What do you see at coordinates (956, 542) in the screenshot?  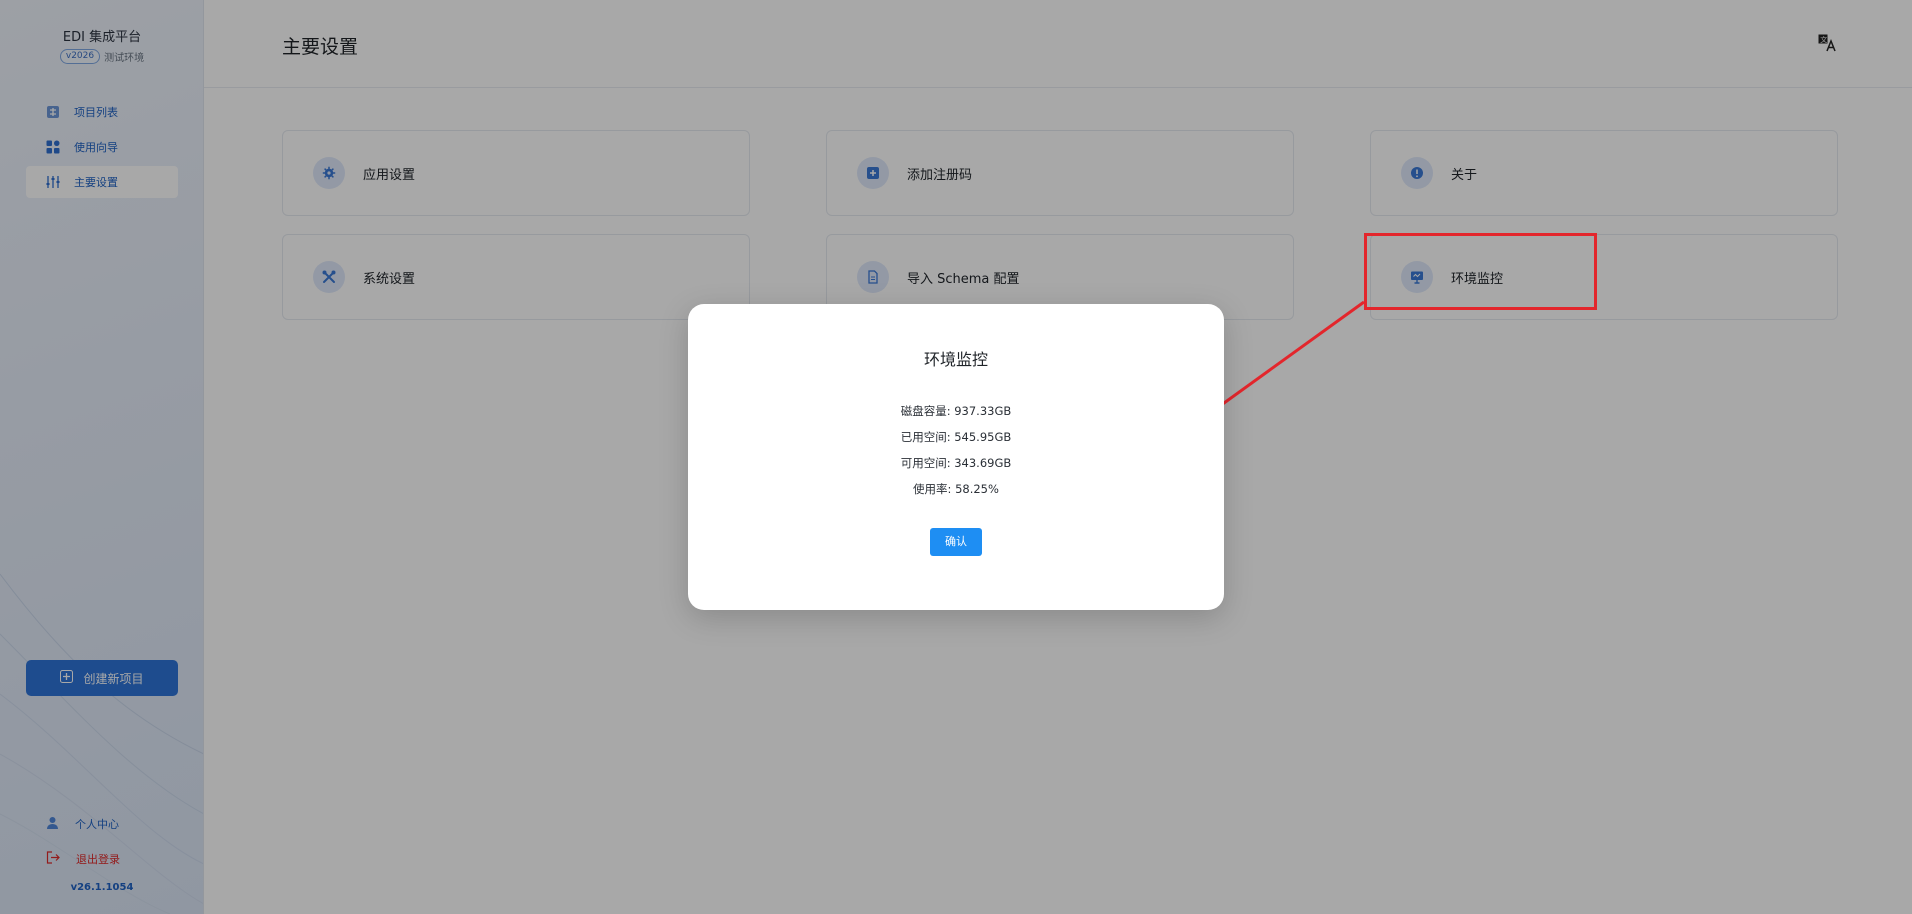 I see `confirm-button: 确认` at bounding box center [956, 542].